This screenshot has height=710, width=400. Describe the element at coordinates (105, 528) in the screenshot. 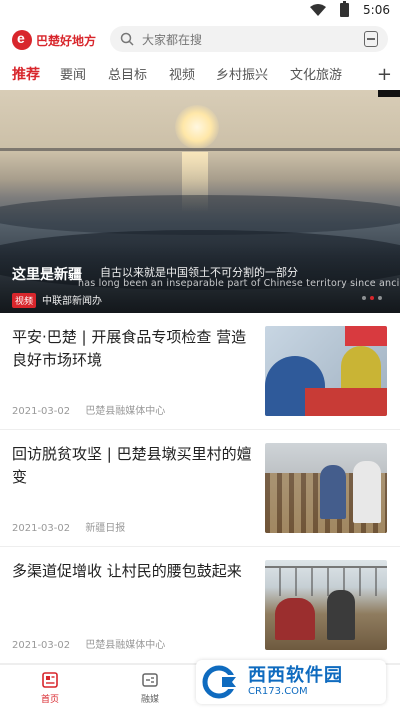

I see `news-source: 新疆日报` at that location.